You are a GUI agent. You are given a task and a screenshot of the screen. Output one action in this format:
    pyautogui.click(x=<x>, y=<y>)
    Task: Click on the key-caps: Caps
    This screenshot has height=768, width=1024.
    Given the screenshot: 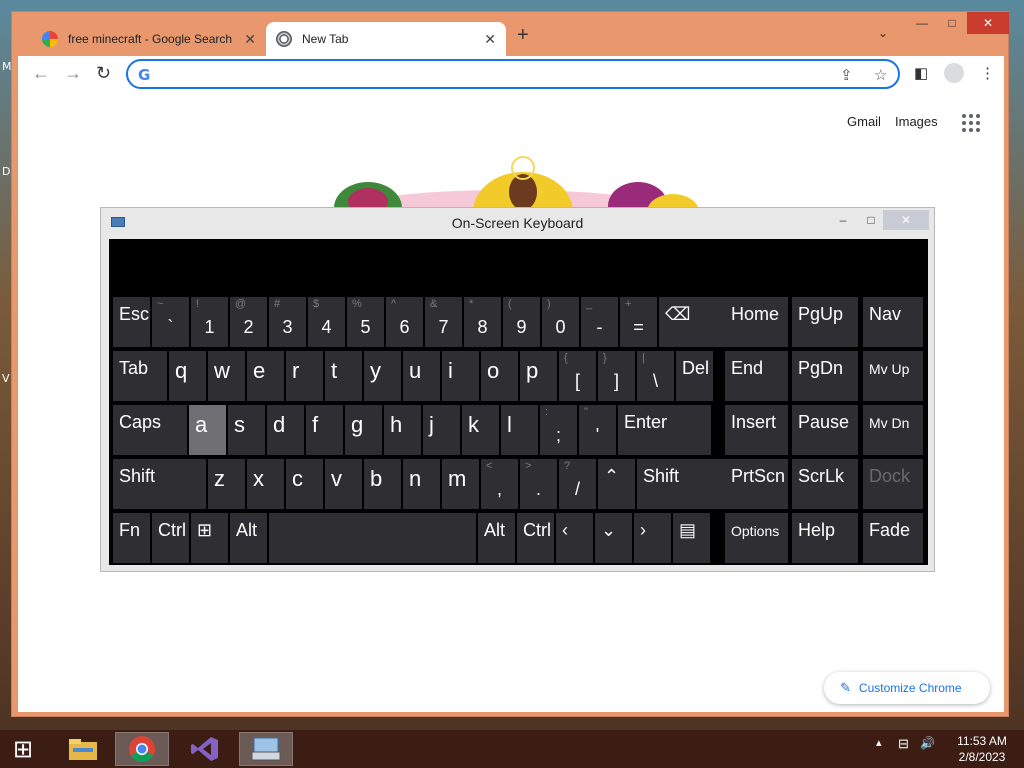 What is the action you would take?
    pyautogui.click(x=150, y=430)
    